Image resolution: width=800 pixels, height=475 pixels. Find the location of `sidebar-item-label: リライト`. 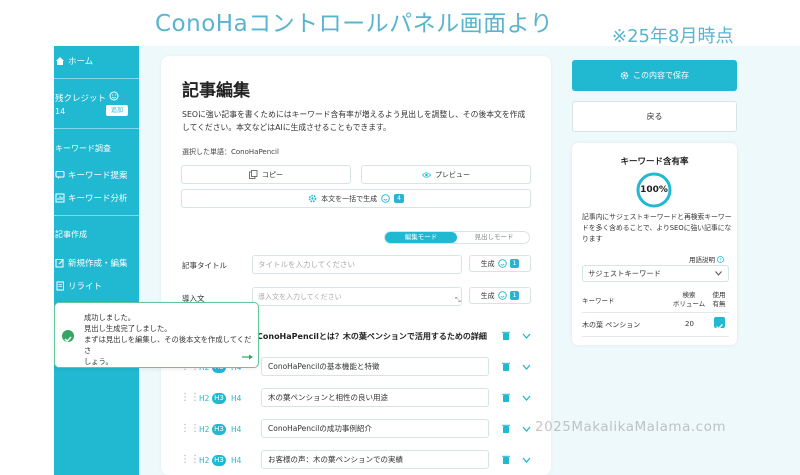

sidebar-item-label: リライト is located at coordinates (85, 287).